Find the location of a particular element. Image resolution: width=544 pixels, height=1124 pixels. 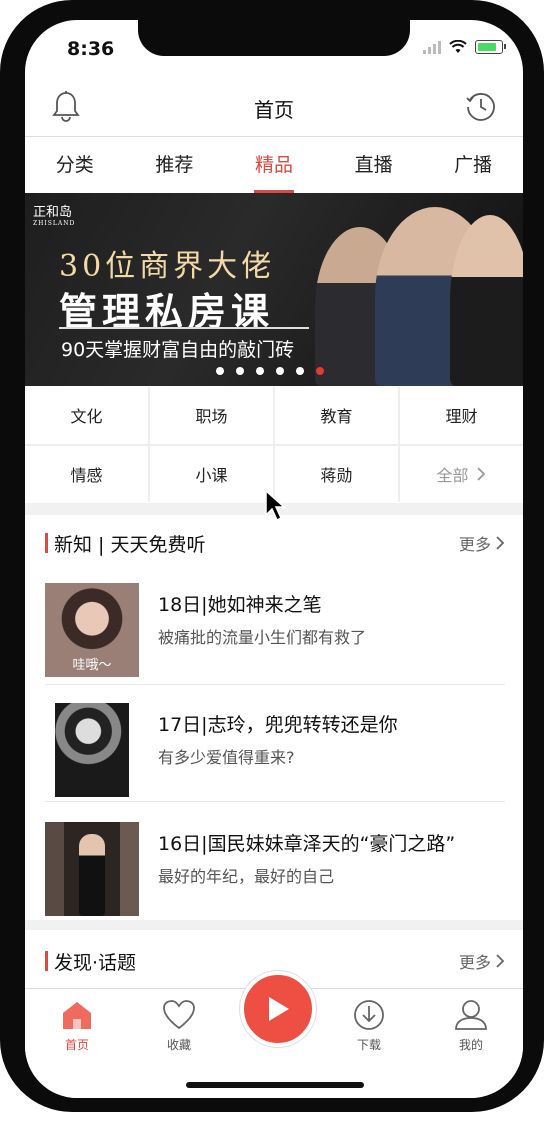

user-icon is located at coordinates (471, 1015).